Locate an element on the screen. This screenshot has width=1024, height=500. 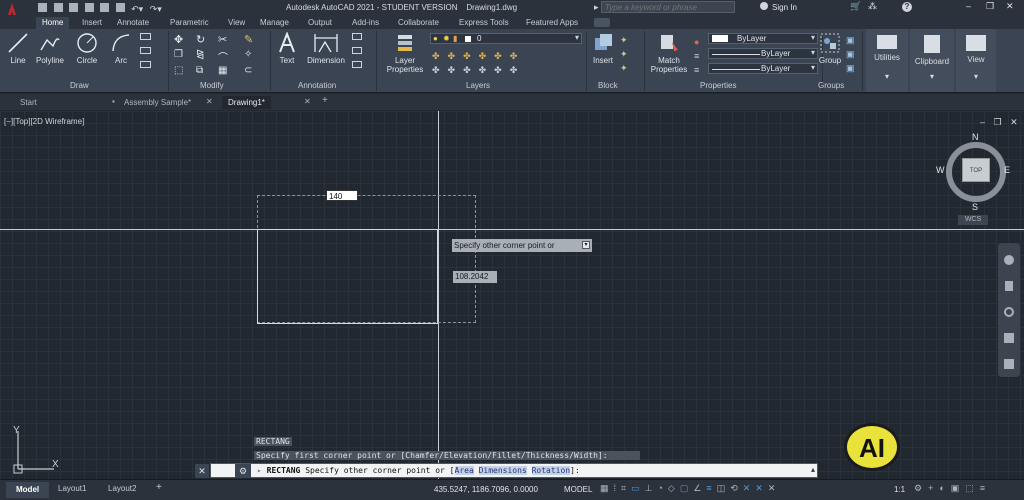
tab-parametric: Parametric is located at coordinates (189, 23).